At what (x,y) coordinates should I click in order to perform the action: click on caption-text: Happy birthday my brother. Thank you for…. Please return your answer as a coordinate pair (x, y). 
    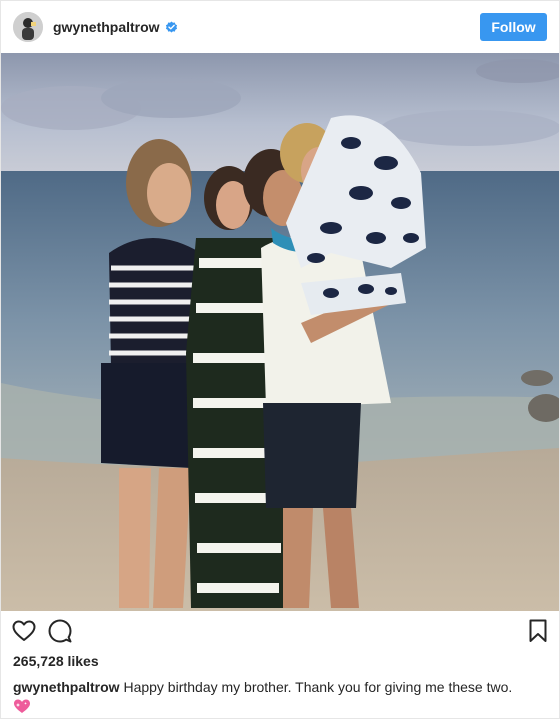
    Looking at the image, I should click on (318, 687).